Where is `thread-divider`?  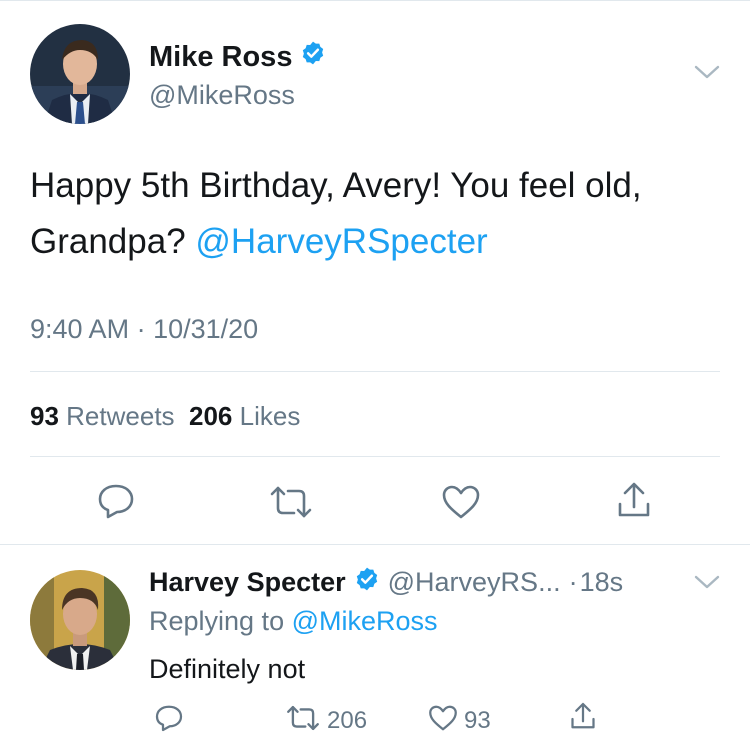
thread-divider is located at coordinates (375, 544).